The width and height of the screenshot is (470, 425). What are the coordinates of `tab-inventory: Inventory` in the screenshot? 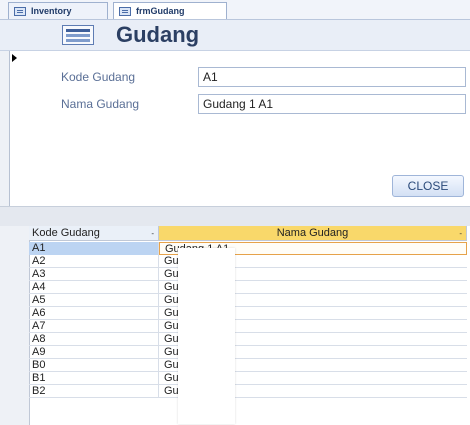 It's located at (58, 10).